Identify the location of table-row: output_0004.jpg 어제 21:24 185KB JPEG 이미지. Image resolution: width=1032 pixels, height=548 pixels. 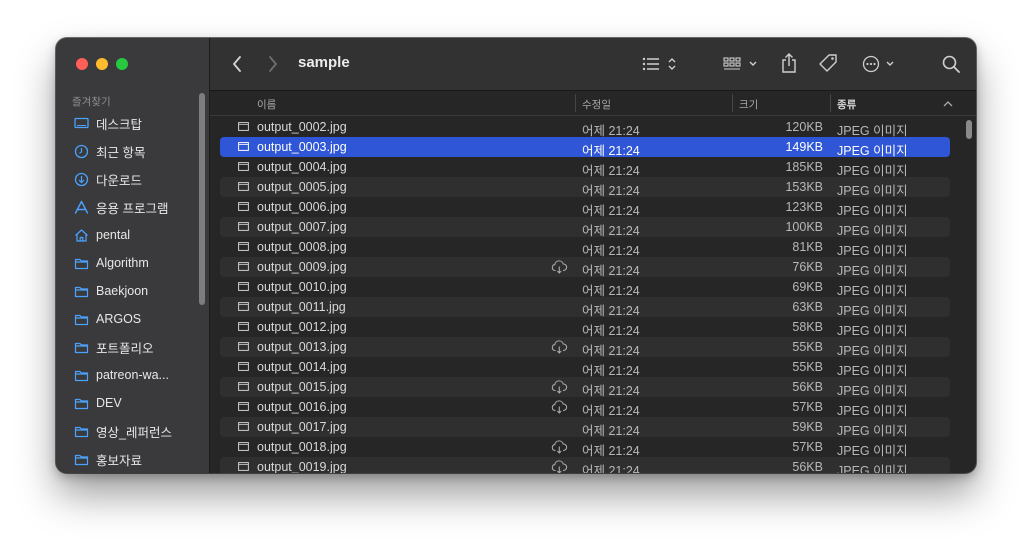
(585, 167).